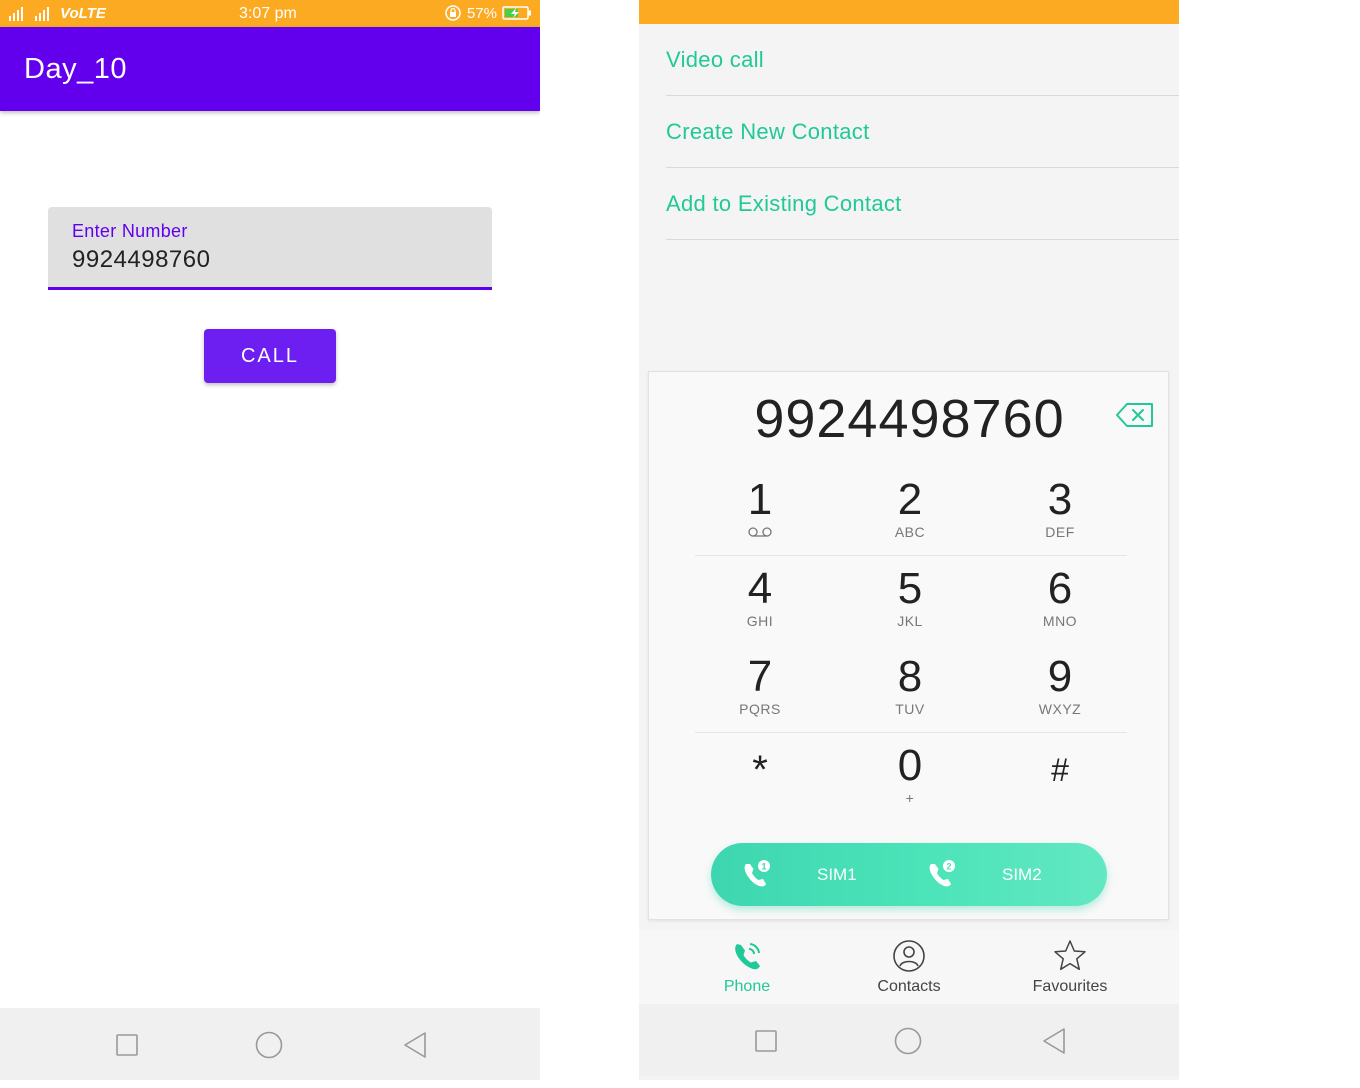  I want to click on key-digit: 2, so click(910, 499).